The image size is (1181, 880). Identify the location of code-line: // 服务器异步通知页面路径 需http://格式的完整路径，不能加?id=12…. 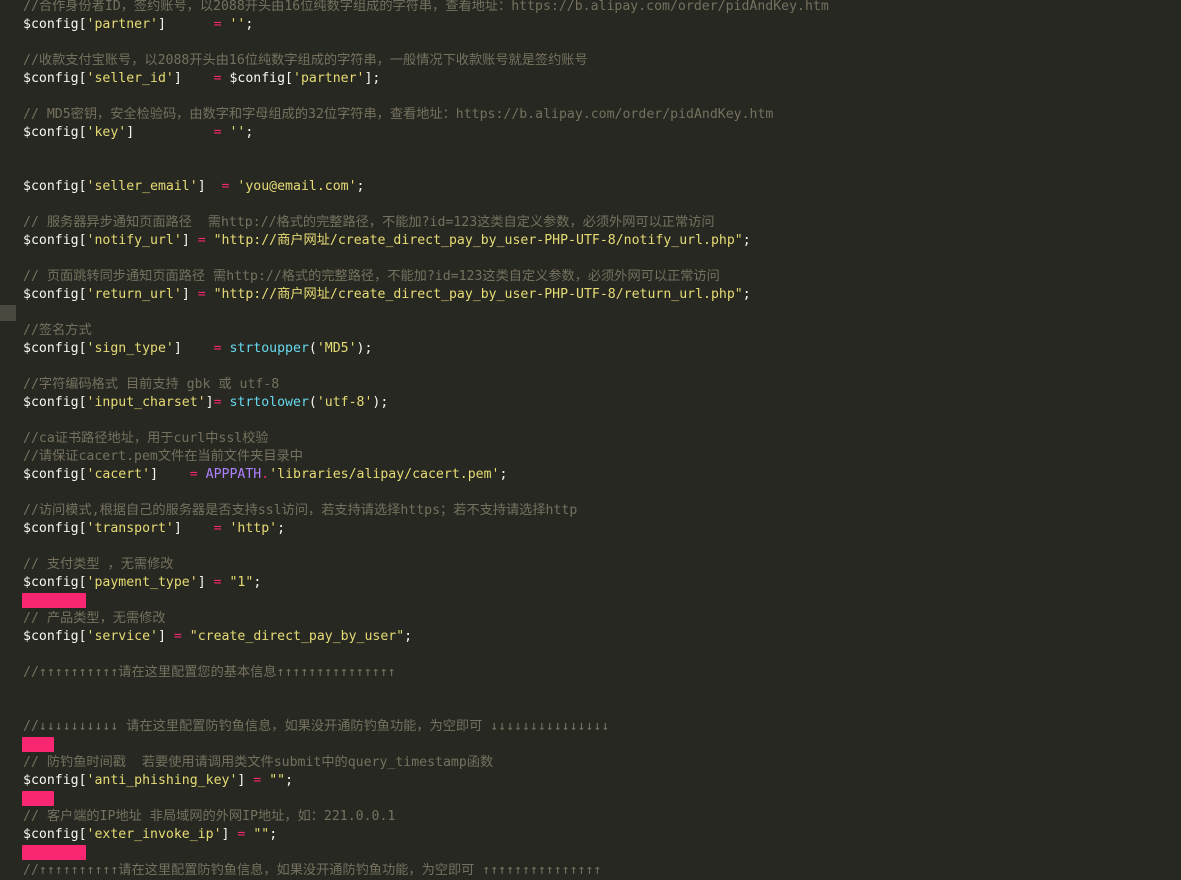
(369, 223).